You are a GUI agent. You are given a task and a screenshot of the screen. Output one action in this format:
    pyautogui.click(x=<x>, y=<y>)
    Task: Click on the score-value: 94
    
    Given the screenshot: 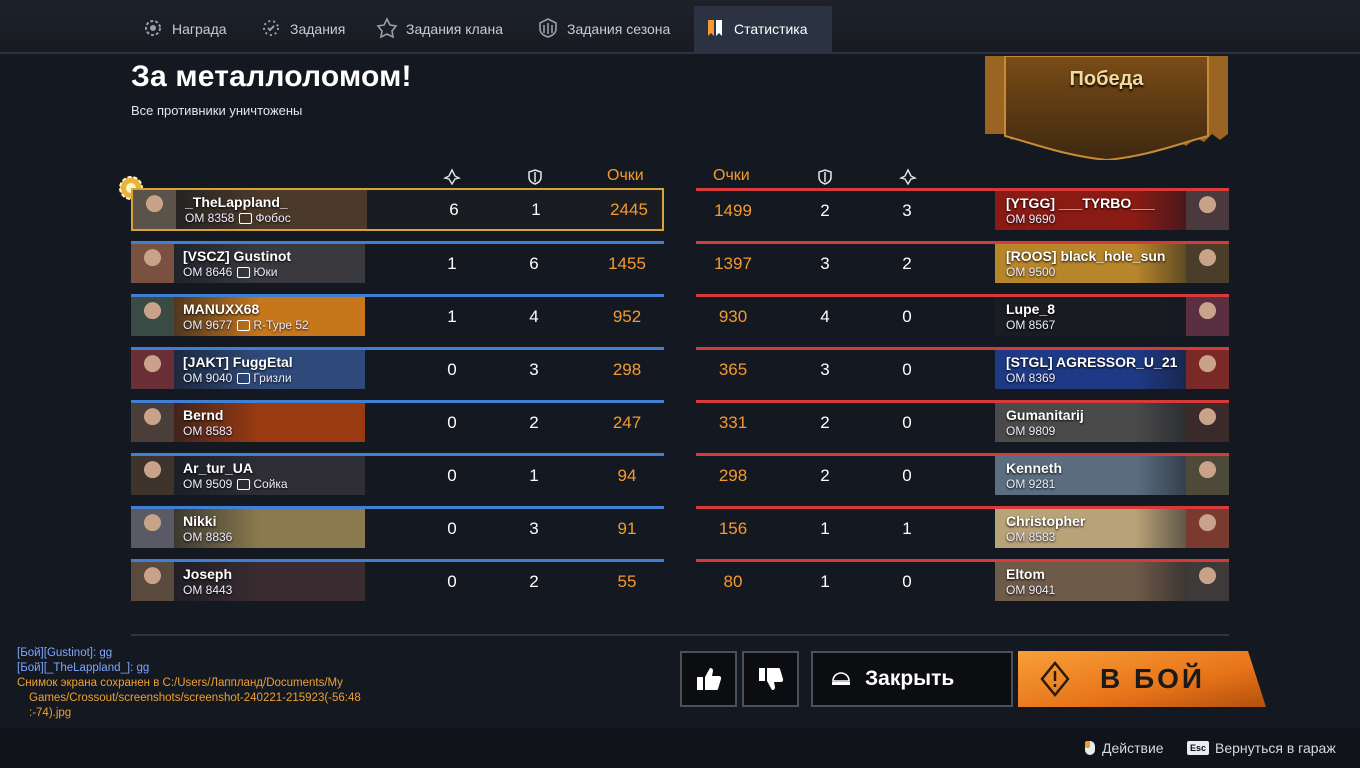 What is the action you would take?
    pyautogui.click(x=627, y=475)
    